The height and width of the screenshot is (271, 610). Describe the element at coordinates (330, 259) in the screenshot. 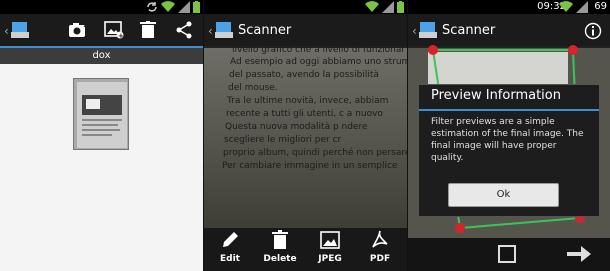

I see `jpeg-label: JPEG` at that location.